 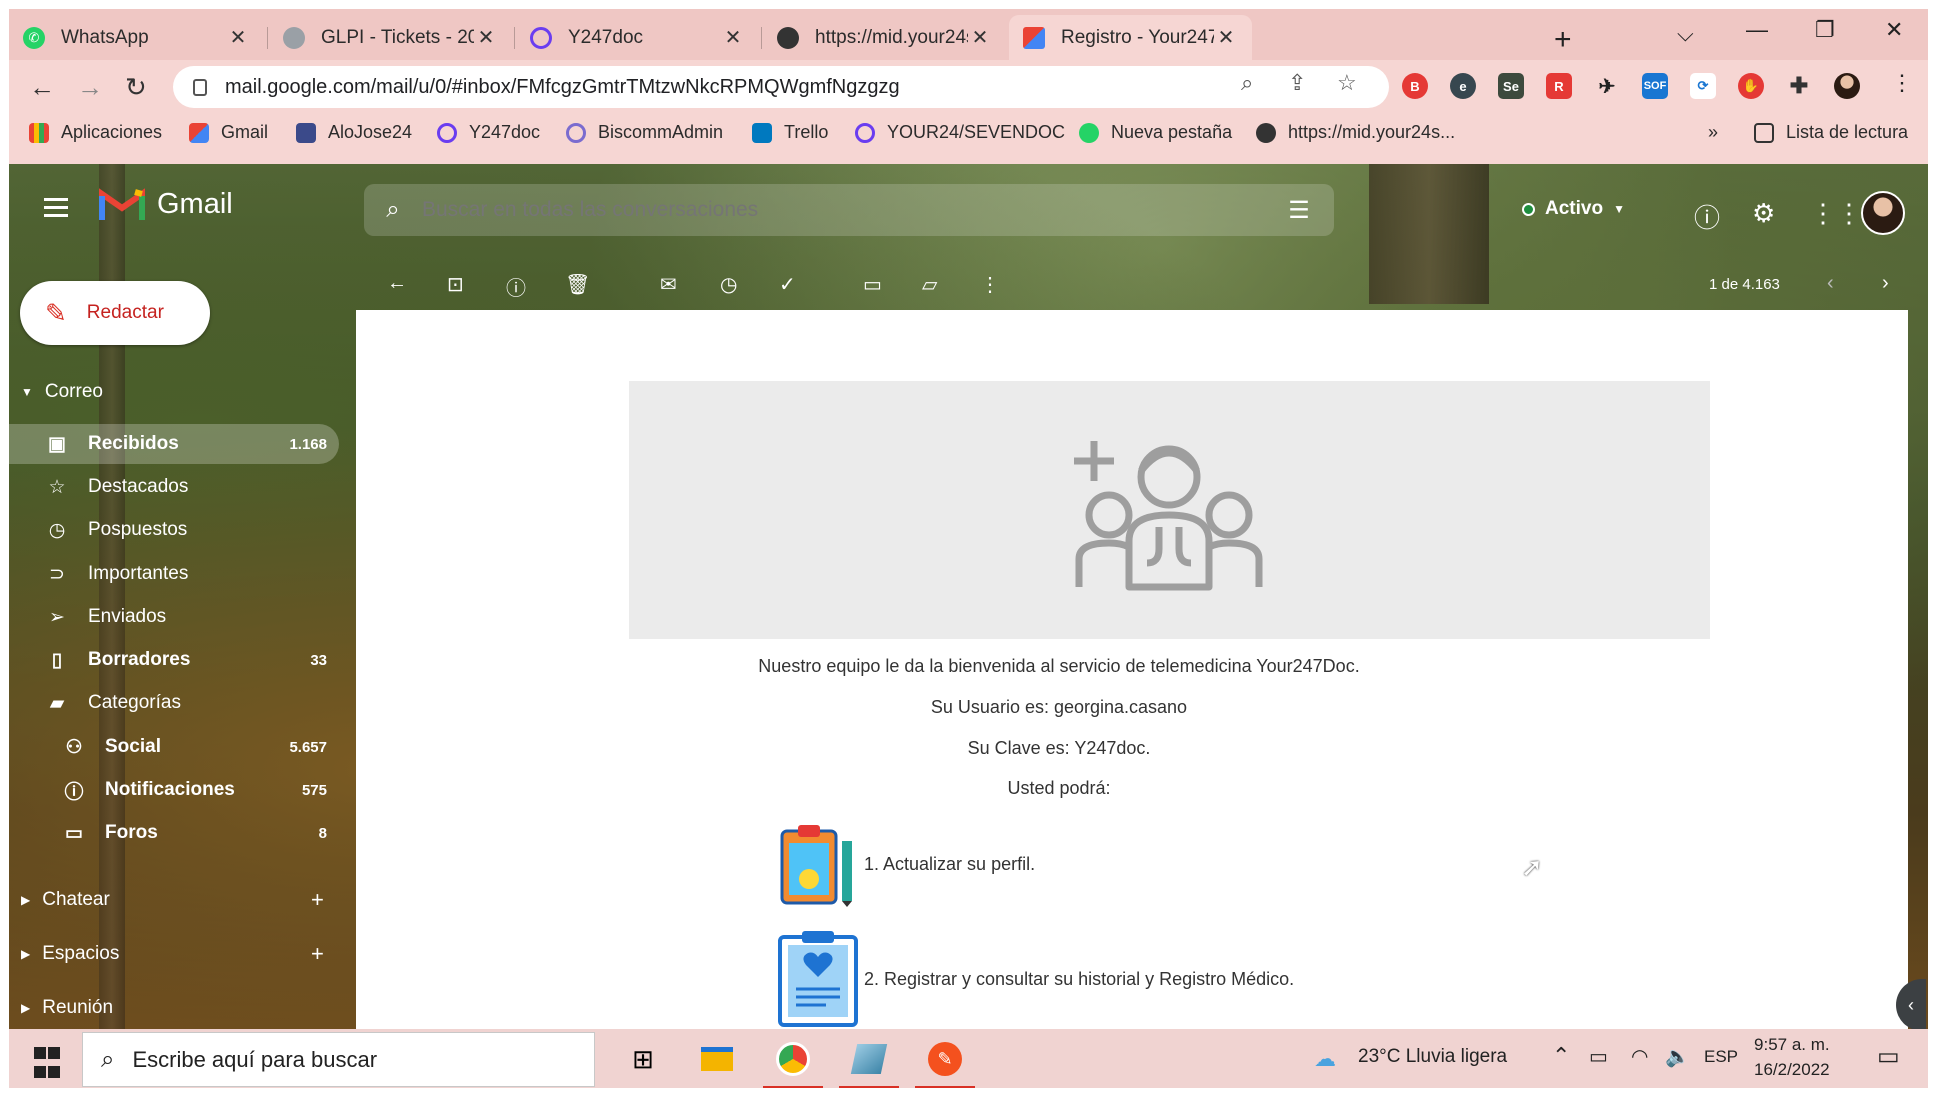 What do you see at coordinates (199, 132) in the screenshot?
I see `gmail-icon` at bounding box center [199, 132].